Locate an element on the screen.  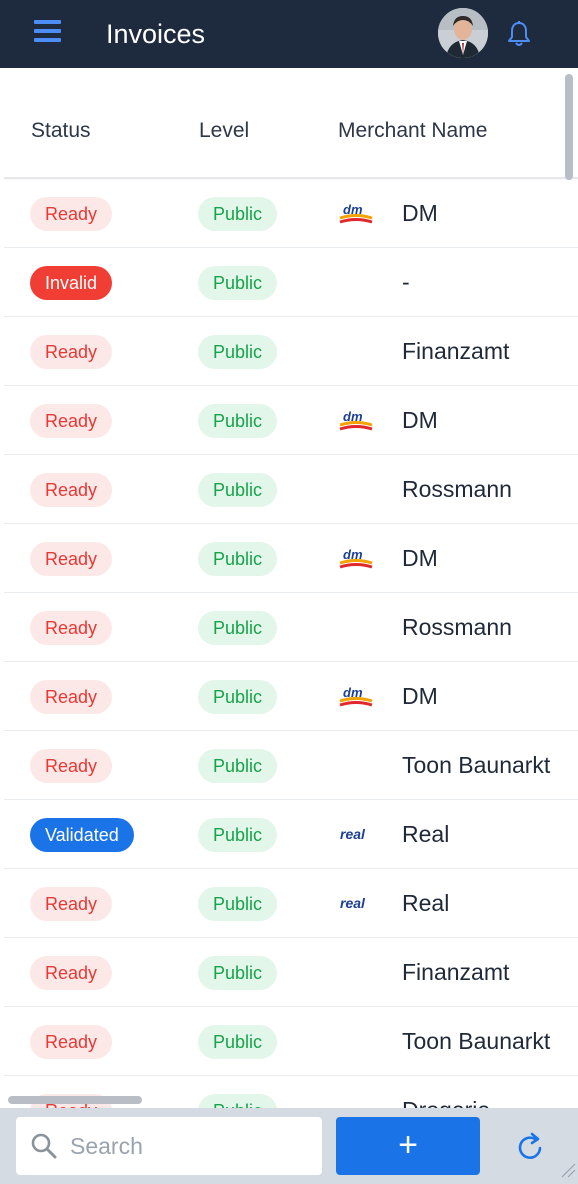
bell-icon is located at coordinates (519, 34).